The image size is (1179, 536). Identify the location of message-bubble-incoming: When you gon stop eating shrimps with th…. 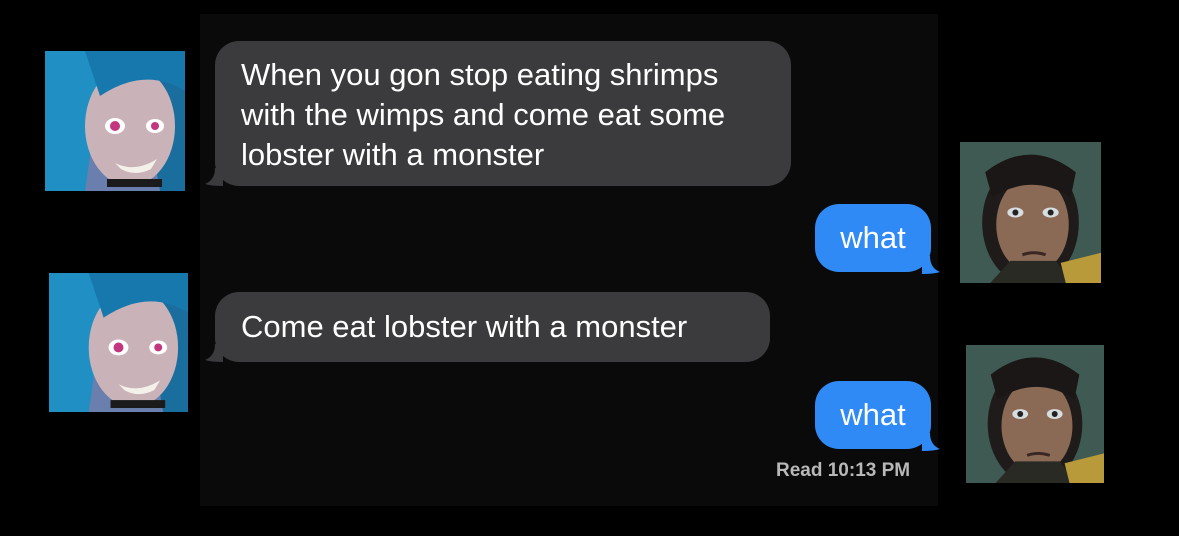
(503, 113).